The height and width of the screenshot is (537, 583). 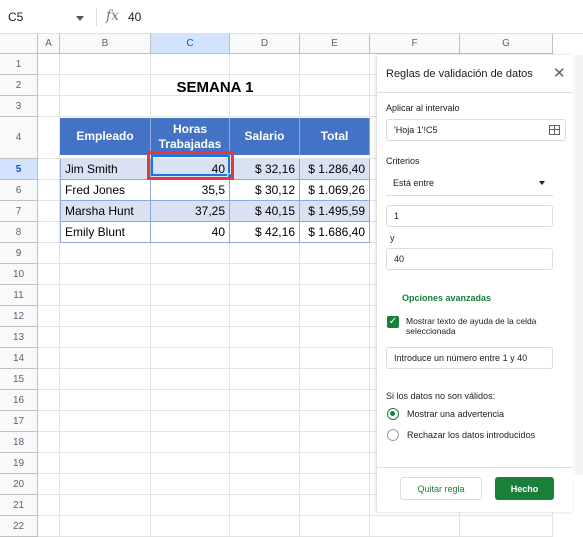 I want to click on row-header-13: 13, so click(x=19, y=337).